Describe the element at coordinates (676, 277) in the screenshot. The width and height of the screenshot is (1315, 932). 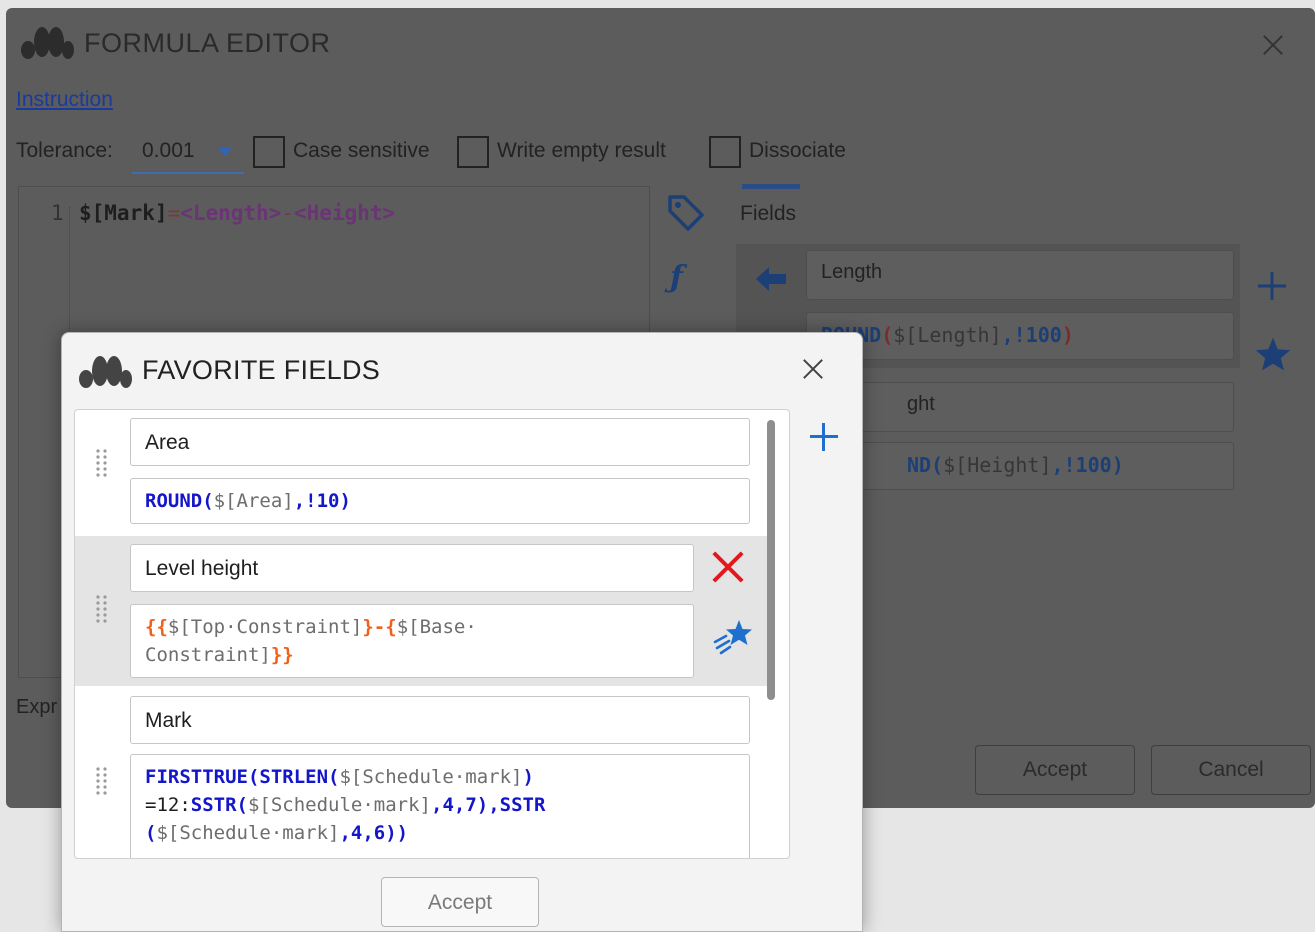
I see `function-icon: ƒ` at that location.